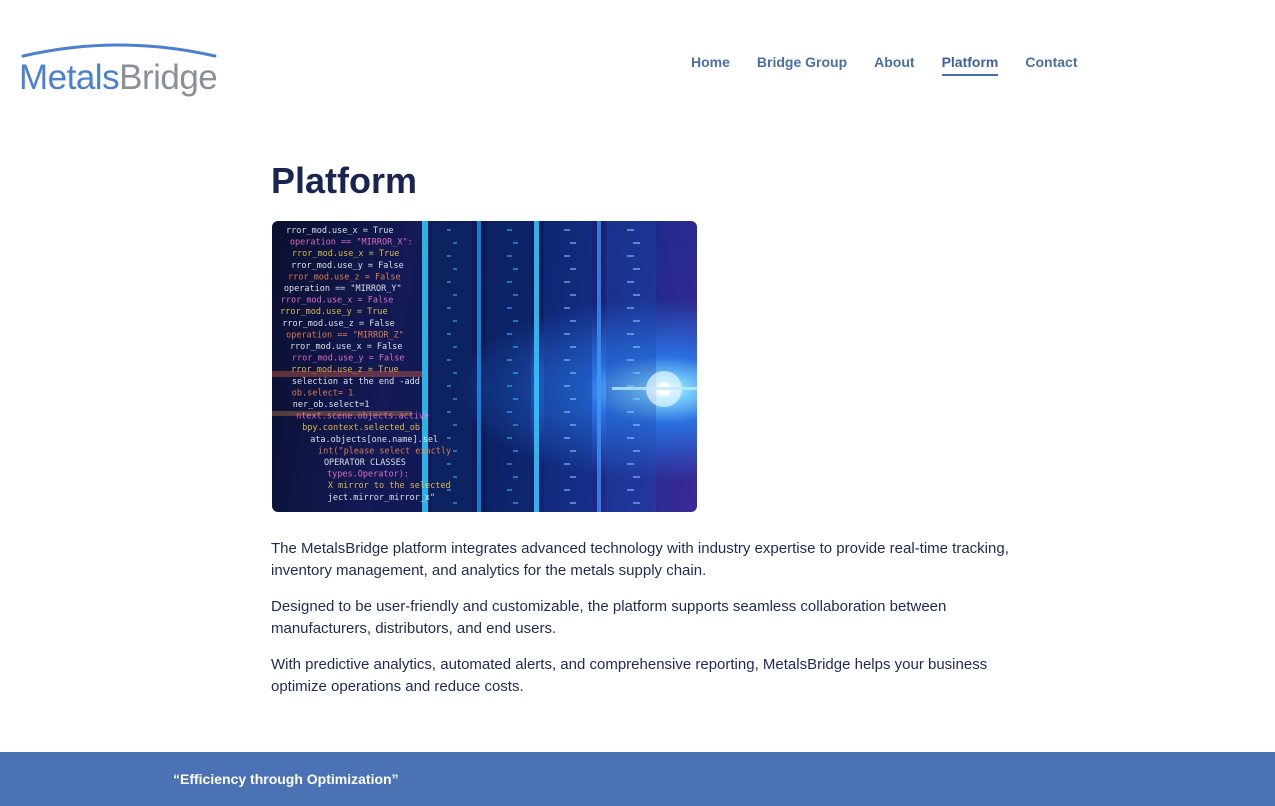 Image resolution: width=1275 pixels, height=806 pixels. What do you see at coordinates (286, 779) in the screenshot?
I see `footer-tagline: “Efficiency through Optimization”` at bounding box center [286, 779].